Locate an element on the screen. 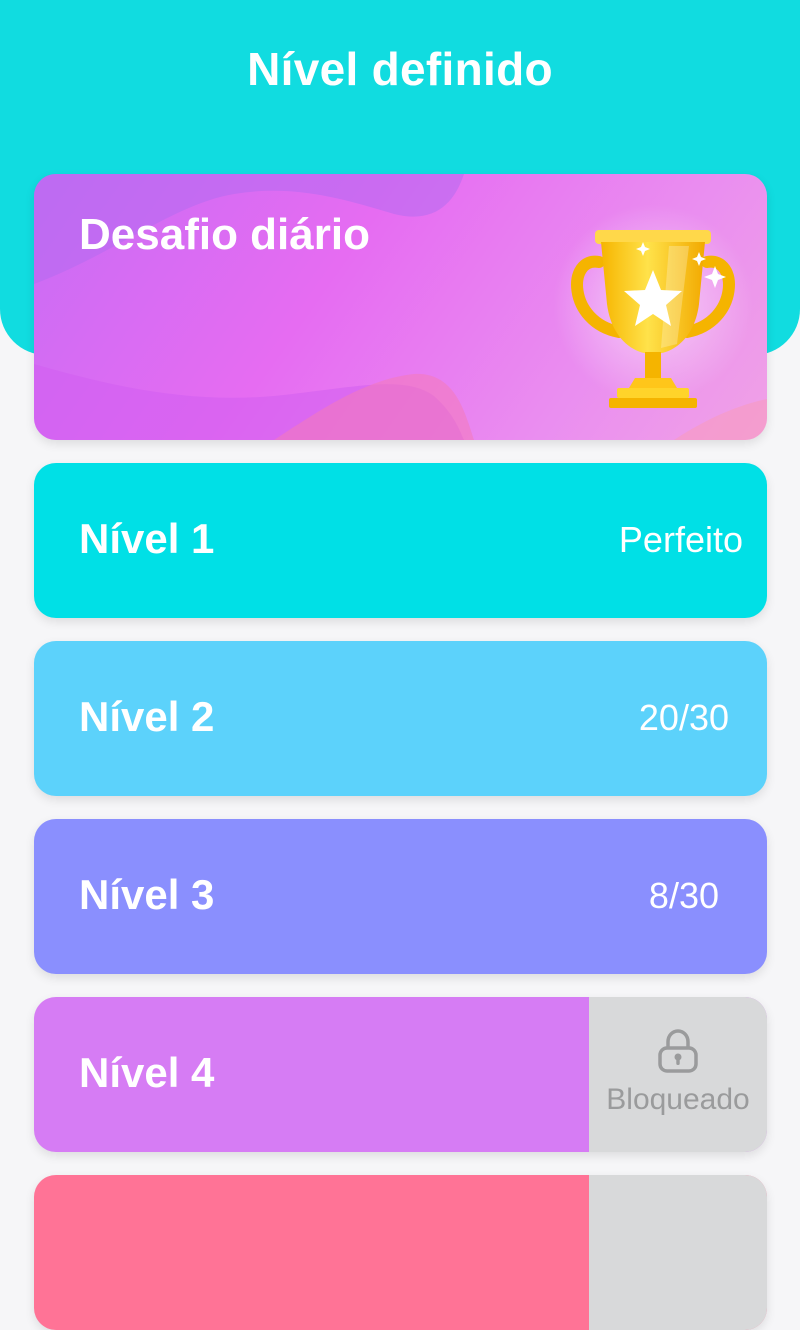 Image resolution: width=800 pixels, height=1330 pixels. lock-icon is located at coordinates (678, 1051).